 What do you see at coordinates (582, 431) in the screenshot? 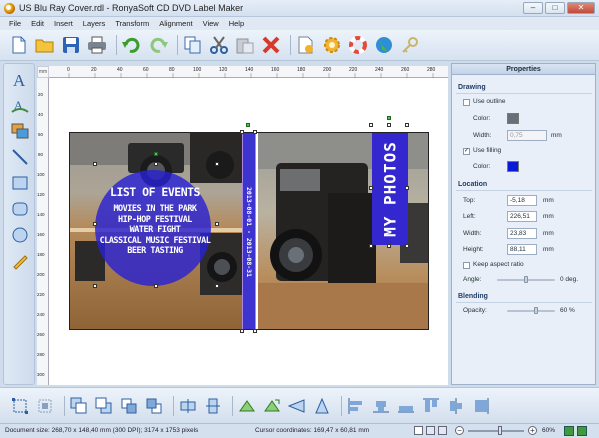
I see `zoom-actual-icon` at bounding box center [582, 431].